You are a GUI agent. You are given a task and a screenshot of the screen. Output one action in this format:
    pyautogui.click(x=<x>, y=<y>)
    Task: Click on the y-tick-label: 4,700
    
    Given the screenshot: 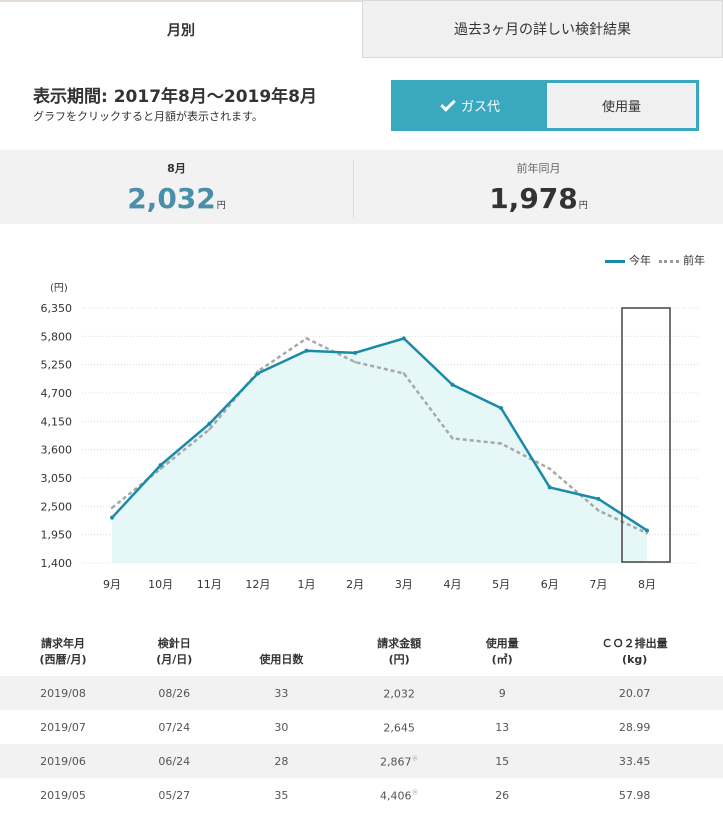 What is the action you would take?
    pyautogui.click(x=57, y=393)
    